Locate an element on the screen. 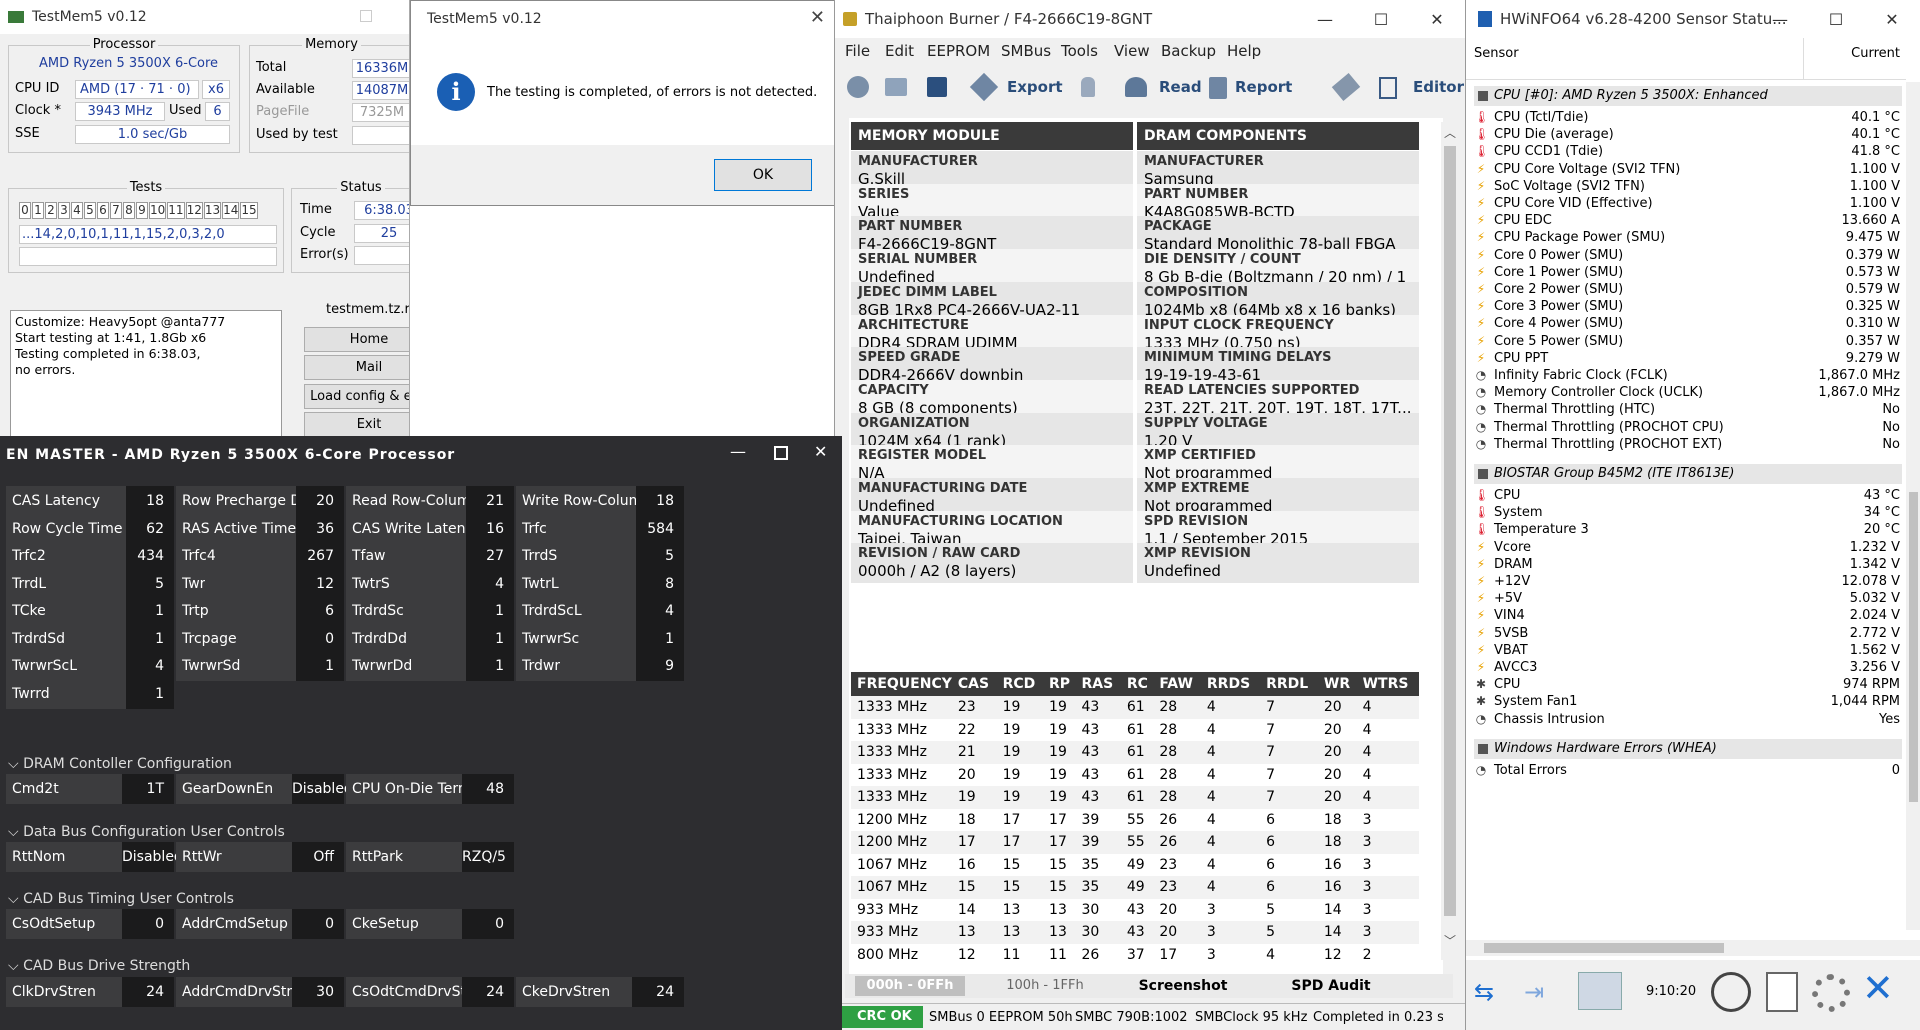 The height and width of the screenshot is (1030, 1920). frequency-cell: 5 is located at coordinates (1271, 909).